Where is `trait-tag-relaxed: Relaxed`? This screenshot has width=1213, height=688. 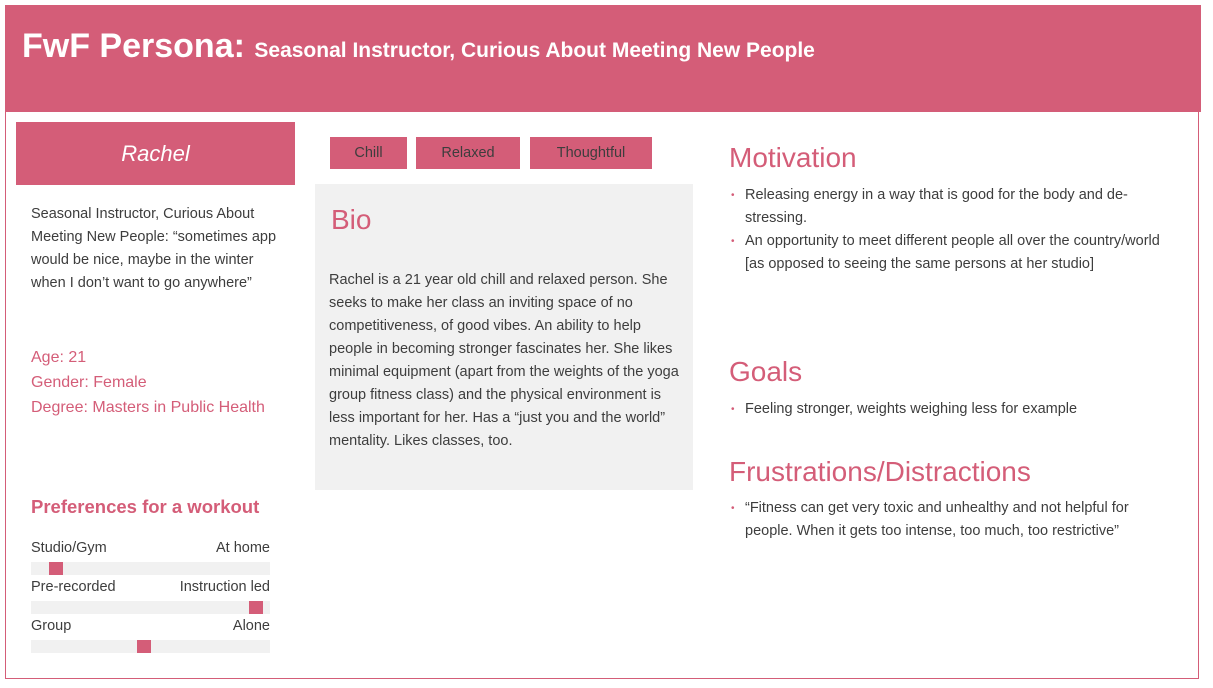
trait-tag-relaxed: Relaxed is located at coordinates (468, 153).